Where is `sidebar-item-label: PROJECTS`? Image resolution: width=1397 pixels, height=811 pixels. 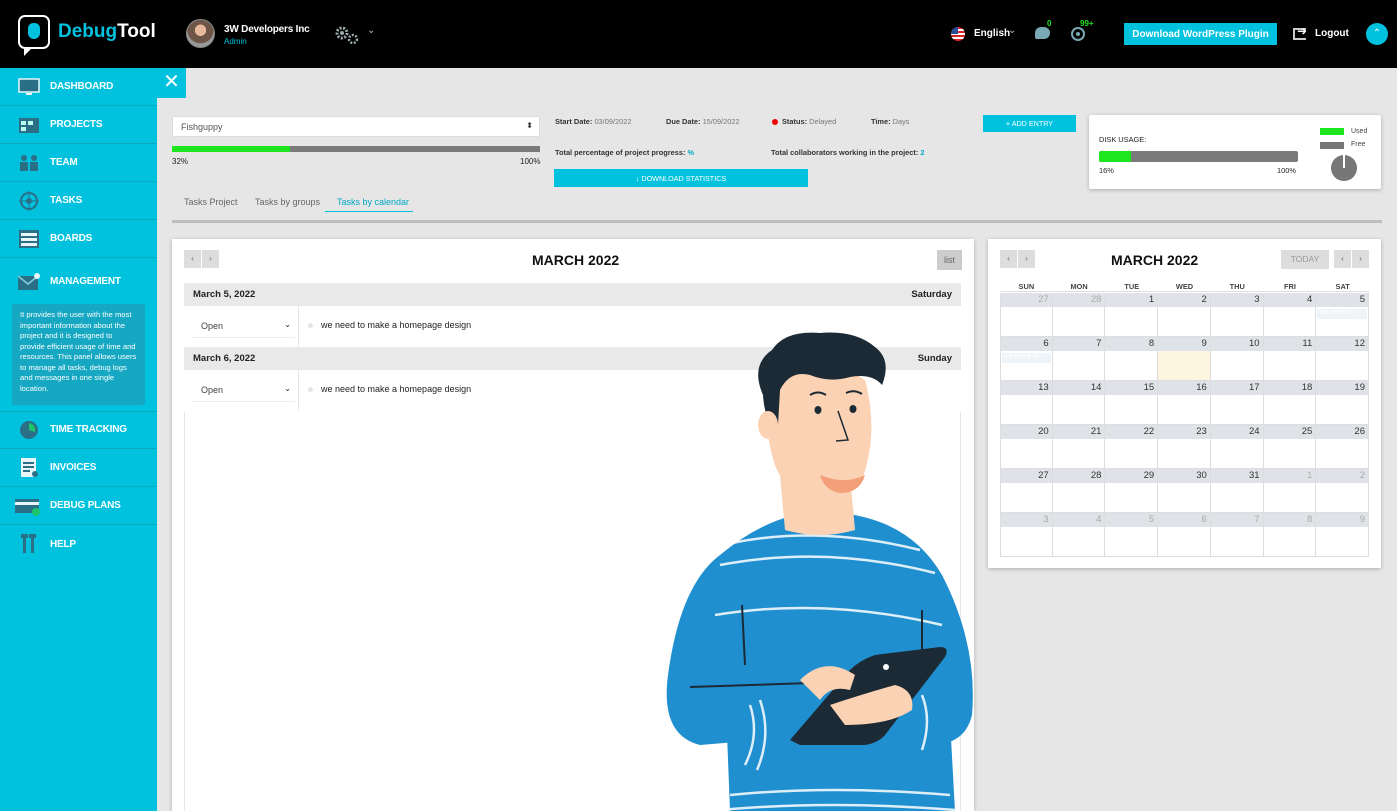 sidebar-item-label: PROJECTS is located at coordinates (76, 124).